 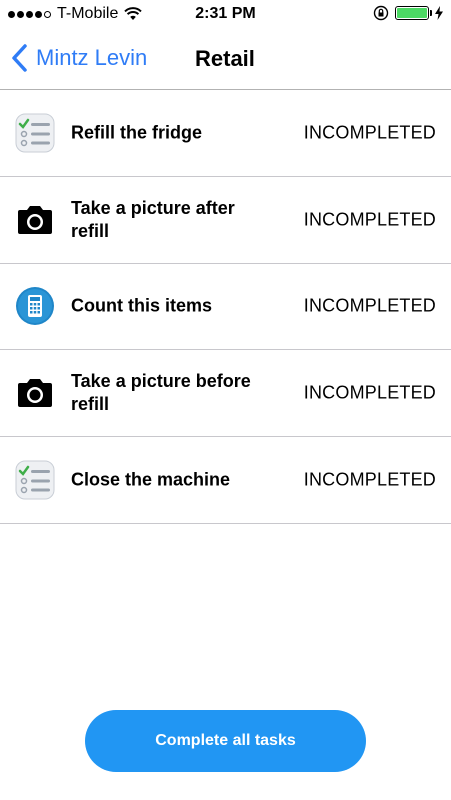 I want to click on back-button: Mintz Levin, so click(x=78, y=58).